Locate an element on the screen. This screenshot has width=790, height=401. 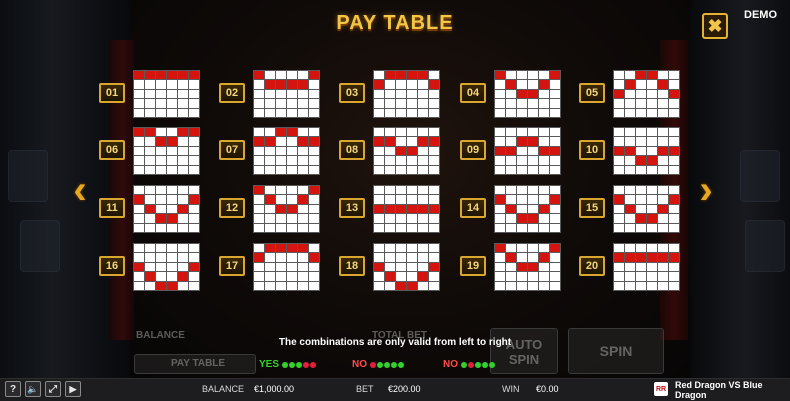
help-button: ? is located at coordinates (13, 389).